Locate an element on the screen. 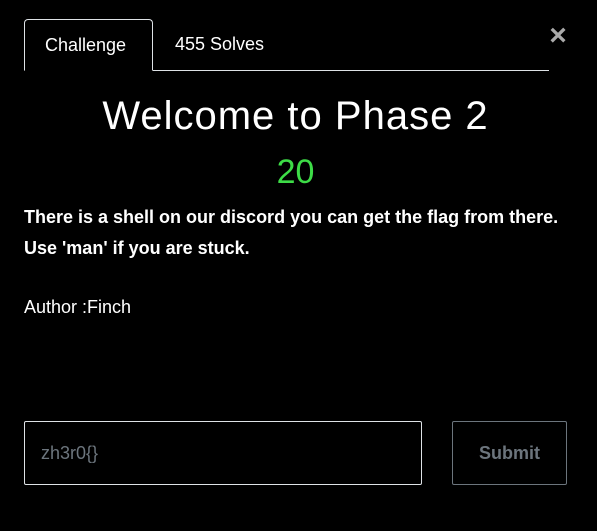 Image resolution: width=597 pixels, height=531 pixels. flag-input is located at coordinates (223, 453).